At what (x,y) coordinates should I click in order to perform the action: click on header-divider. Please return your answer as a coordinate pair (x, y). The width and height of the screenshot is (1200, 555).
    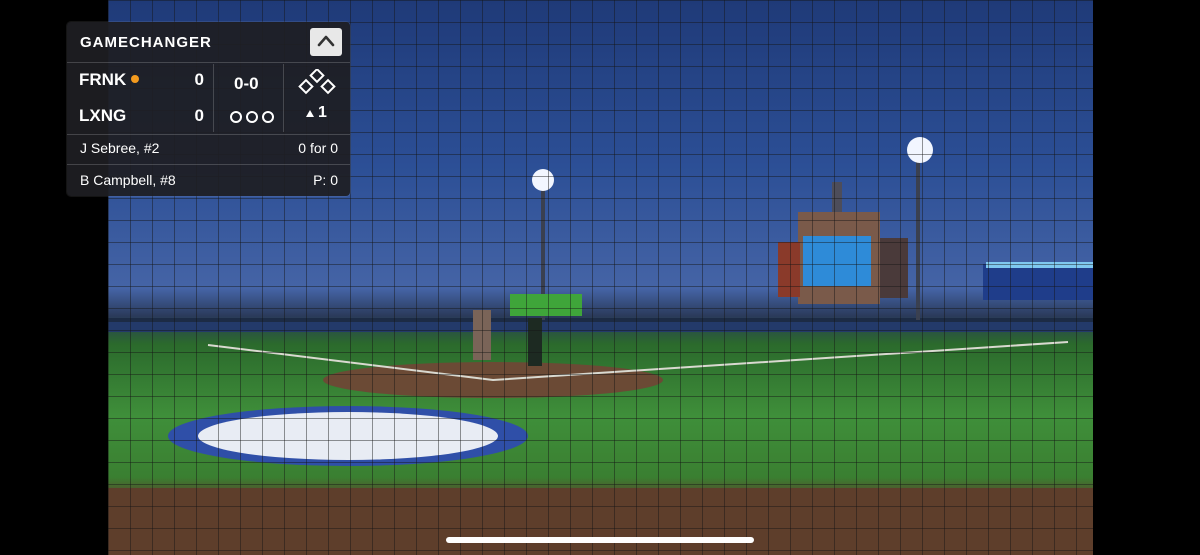
    Looking at the image, I should click on (208, 62).